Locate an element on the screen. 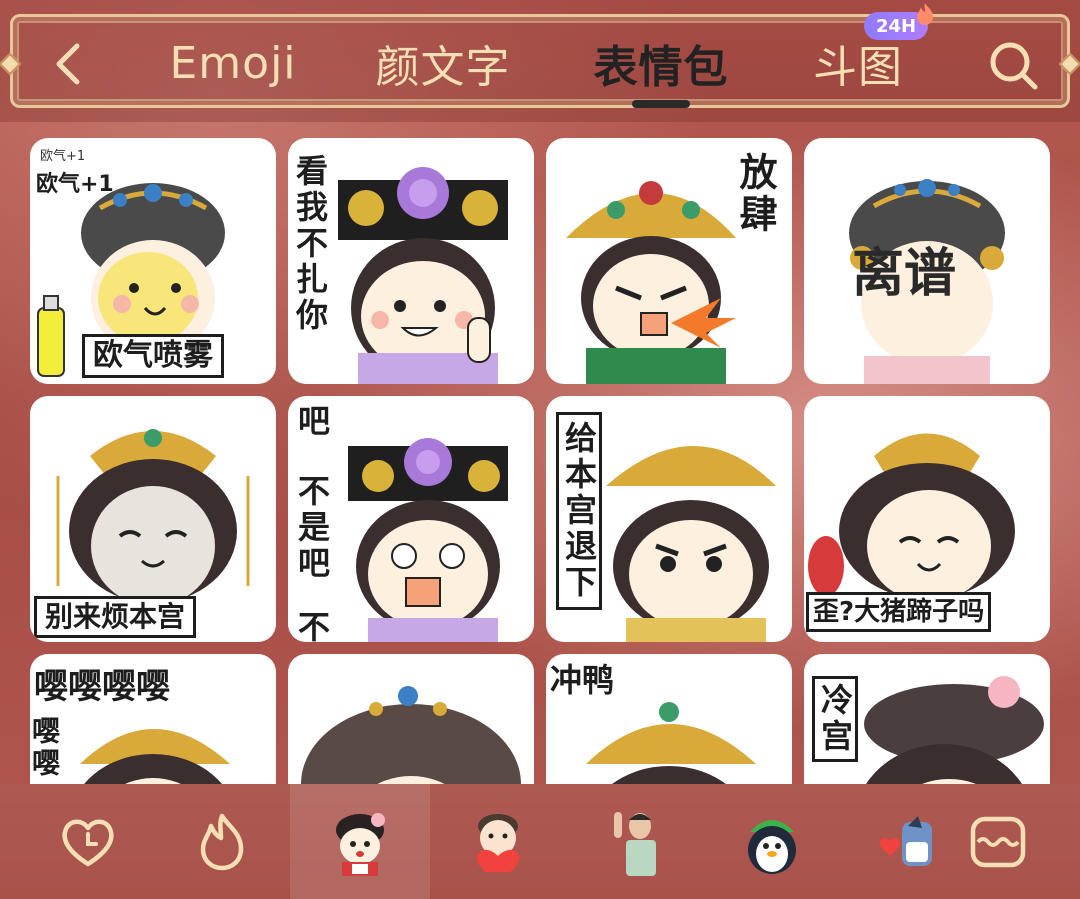 The width and height of the screenshot is (1080, 899). concubine-hair-illustration is located at coordinates (411, 735).